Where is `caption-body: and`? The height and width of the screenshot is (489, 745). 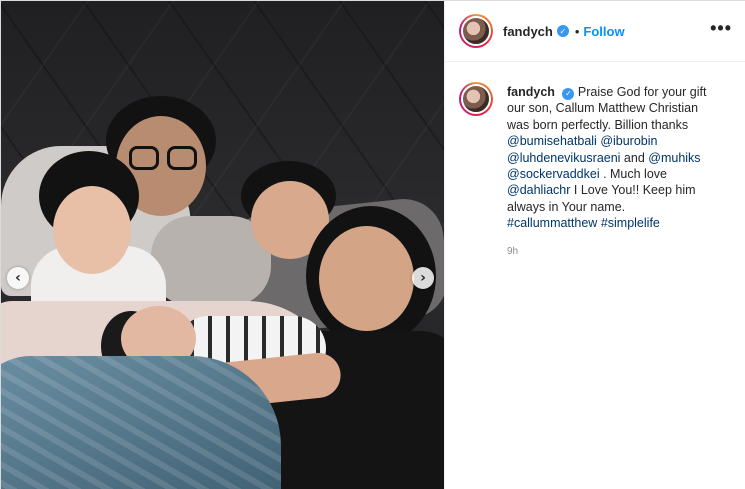
caption-body: and is located at coordinates (634, 157).